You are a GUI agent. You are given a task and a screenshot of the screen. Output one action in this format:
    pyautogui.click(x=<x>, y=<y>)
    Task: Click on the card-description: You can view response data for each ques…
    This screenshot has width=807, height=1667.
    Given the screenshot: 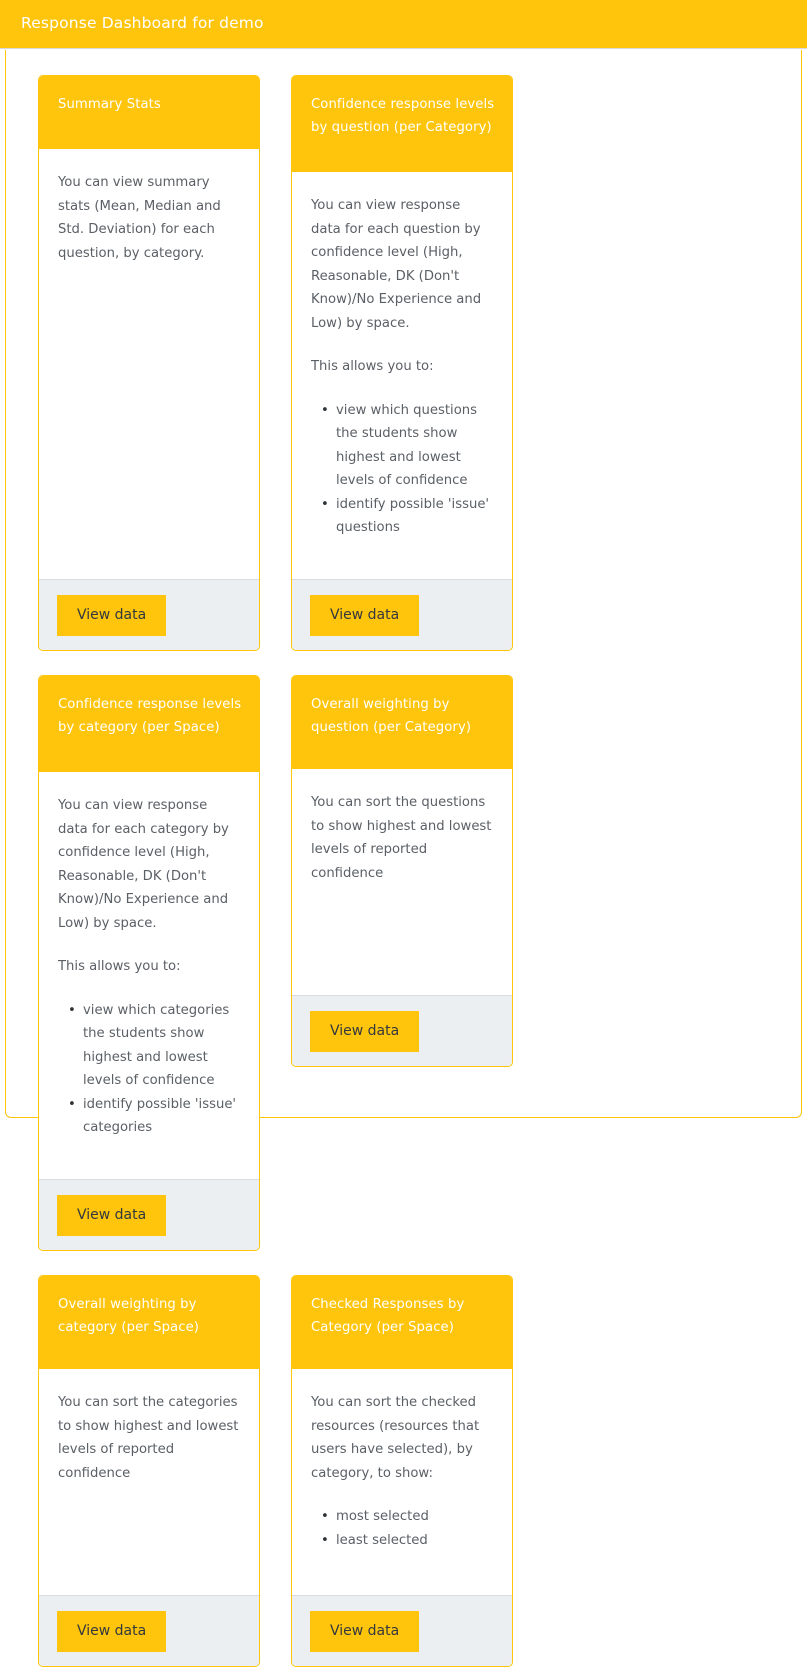 What is the action you would take?
    pyautogui.click(x=396, y=264)
    